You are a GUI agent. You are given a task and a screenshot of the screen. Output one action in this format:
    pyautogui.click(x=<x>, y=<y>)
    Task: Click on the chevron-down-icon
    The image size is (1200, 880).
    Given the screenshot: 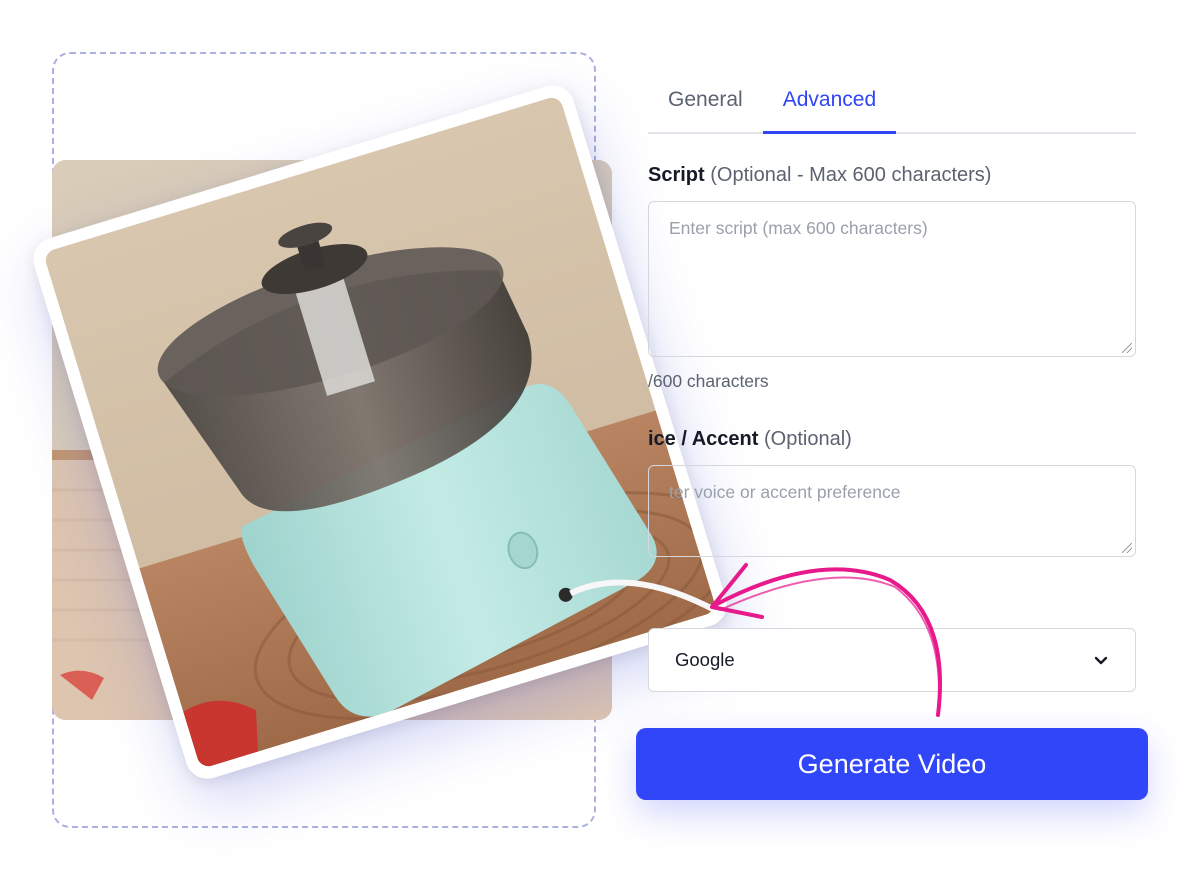 What is the action you would take?
    pyautogui.click(x=1101, y=660)
    